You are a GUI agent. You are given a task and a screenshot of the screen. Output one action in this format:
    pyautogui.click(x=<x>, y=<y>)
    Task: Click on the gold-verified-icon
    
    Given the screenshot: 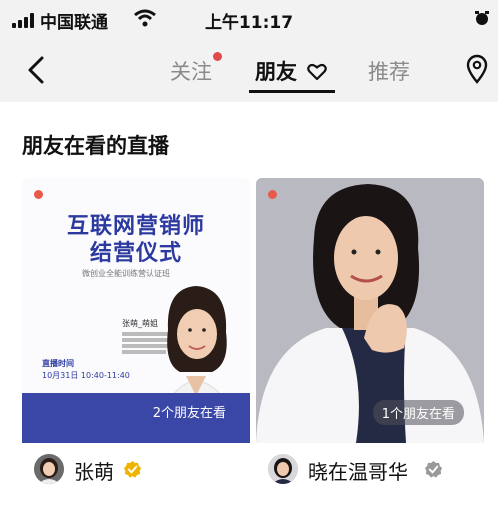 What is the action you would take?
    pyautogui.click(x=132, y=469)
    